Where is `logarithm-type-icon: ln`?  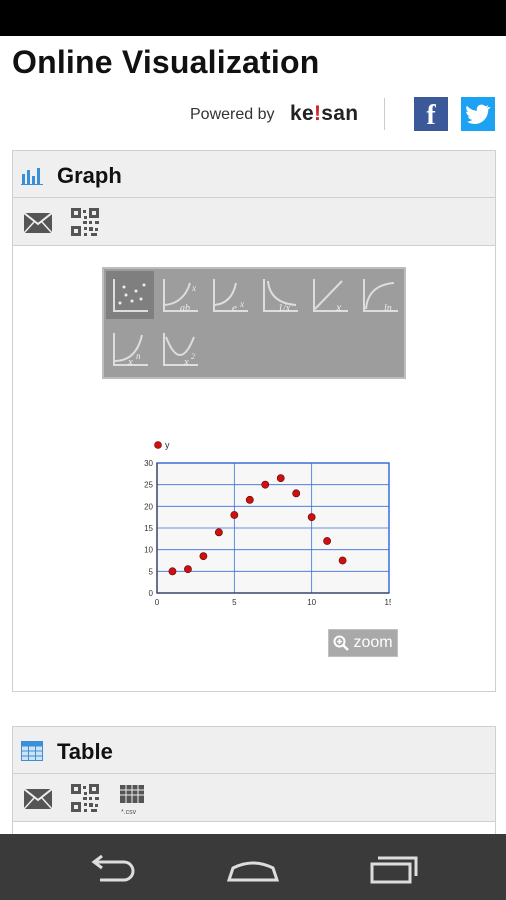
logarithm-type-icon: ln is located at coordinates (380, 296).